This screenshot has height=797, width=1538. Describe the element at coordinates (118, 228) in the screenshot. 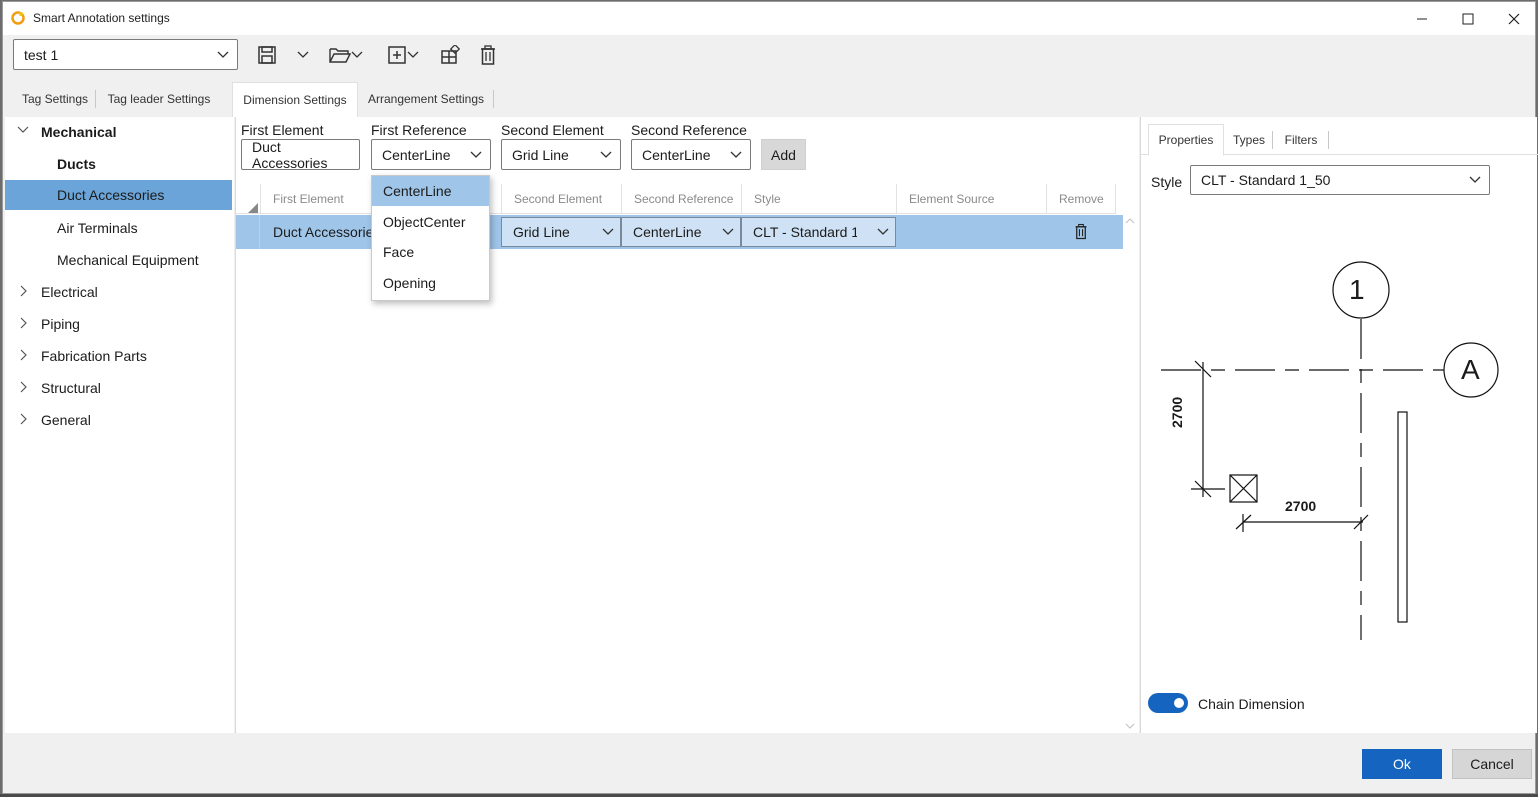

I see `tree-item-air-terminals: Air Terminals` at that location.